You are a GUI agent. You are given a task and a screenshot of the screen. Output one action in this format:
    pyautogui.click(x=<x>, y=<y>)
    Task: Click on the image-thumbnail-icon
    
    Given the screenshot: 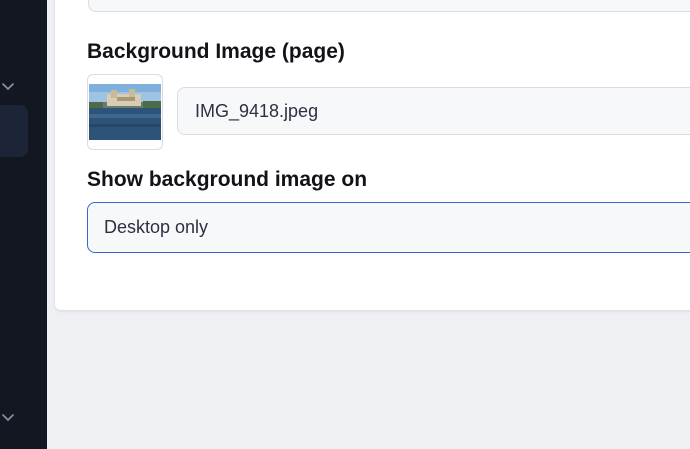 What is the action you would take?
    pyautogui.click(x=125, y=112)
    